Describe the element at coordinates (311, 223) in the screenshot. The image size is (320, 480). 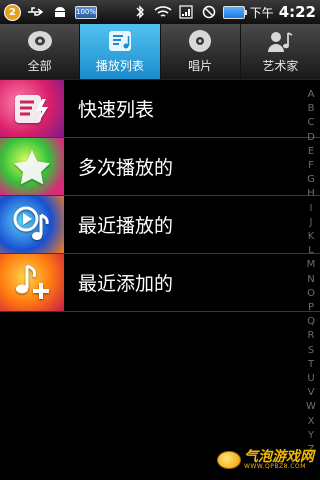
I see `alpha-letter: J` at that location.